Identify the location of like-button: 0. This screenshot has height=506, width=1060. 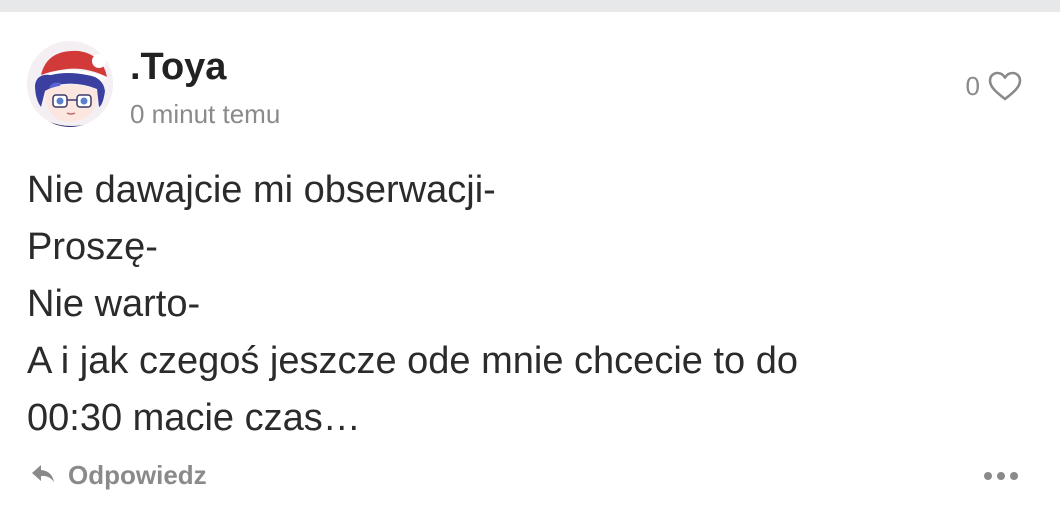
(994, 86).